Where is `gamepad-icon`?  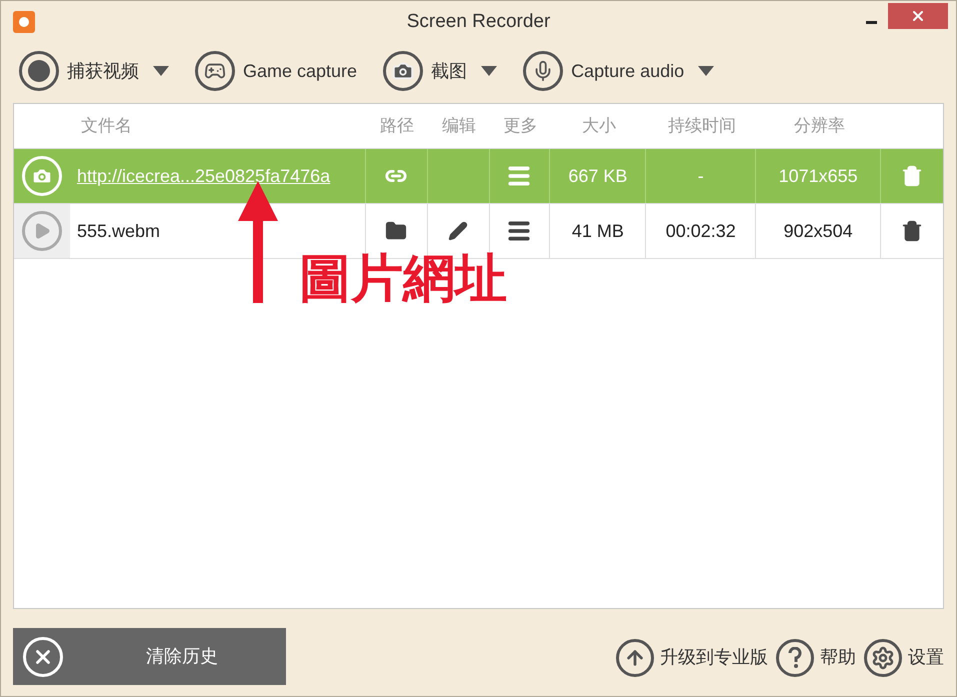
gamepad-icon is located at coordinates (215, 71).